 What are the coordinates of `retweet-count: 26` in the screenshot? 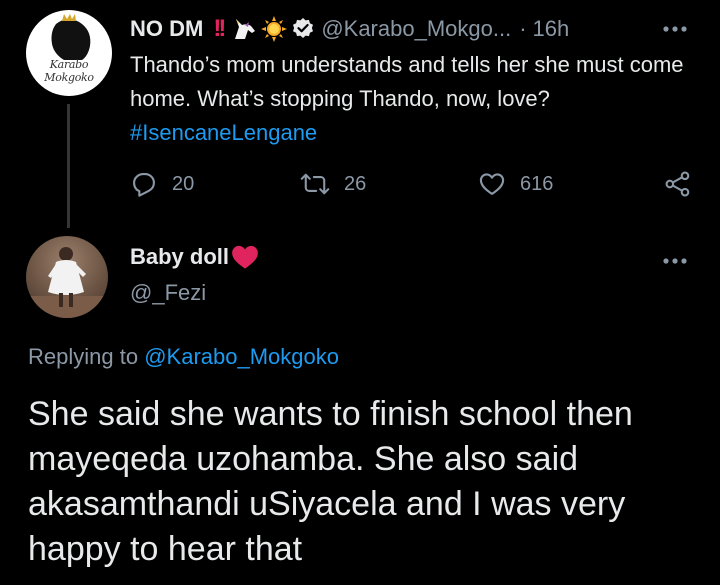 It's located at (355, 183).